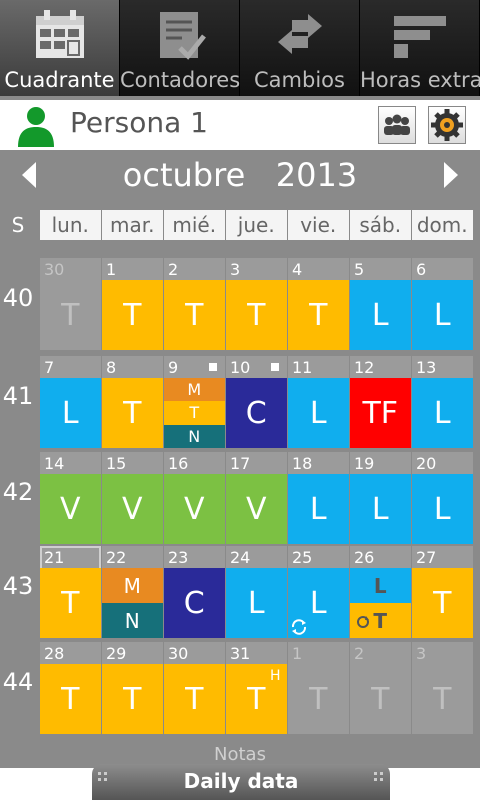 This screenshot has width=480, height=800. I want to click on calendar-grid-icon, so click(59, 34).